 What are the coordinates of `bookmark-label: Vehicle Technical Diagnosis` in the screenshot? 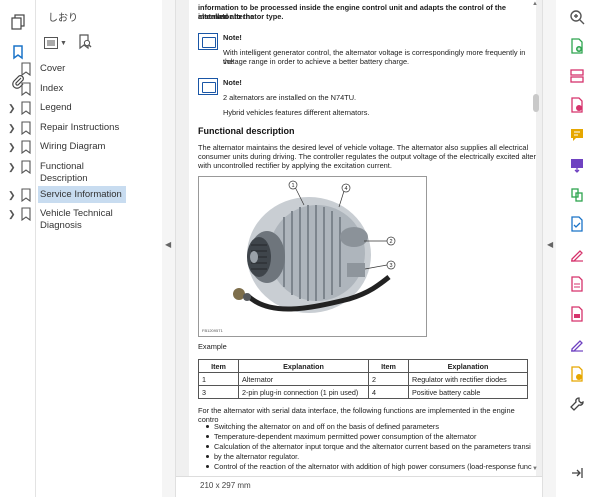 It's located at (76, 219).